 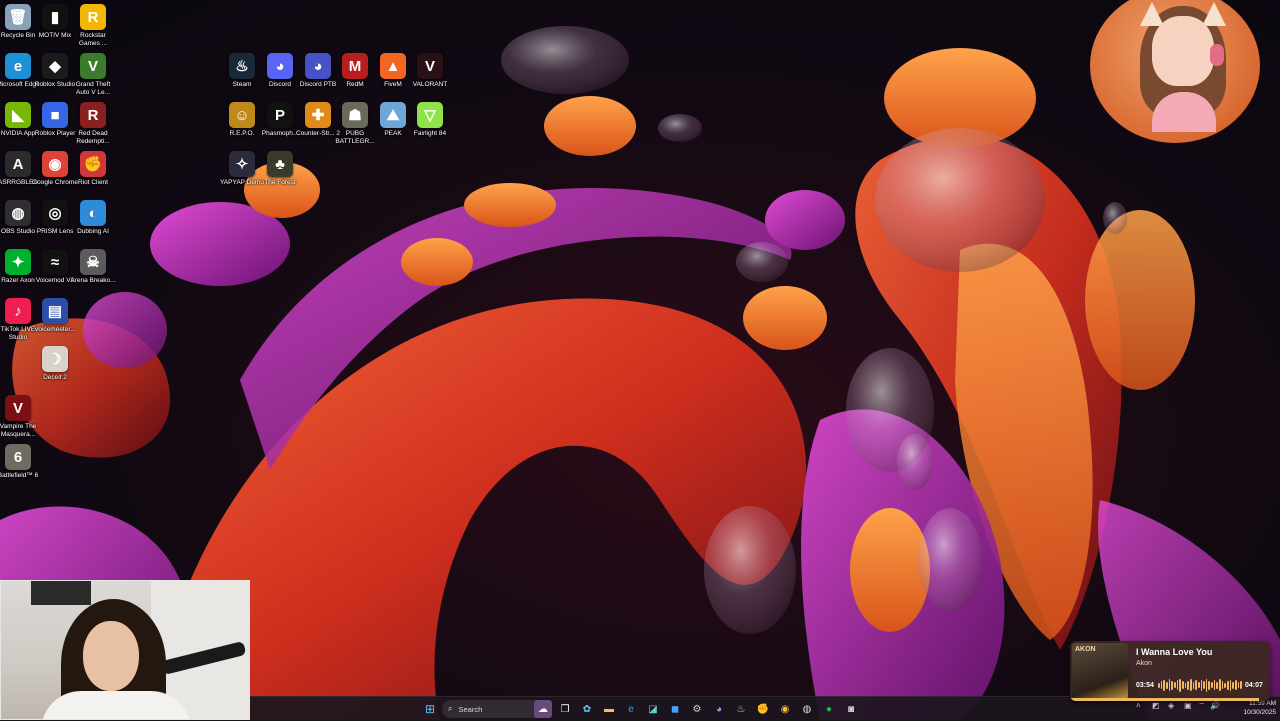 I want to click on dubbing-ai-icon: ◐, so click(x=93, y=213).